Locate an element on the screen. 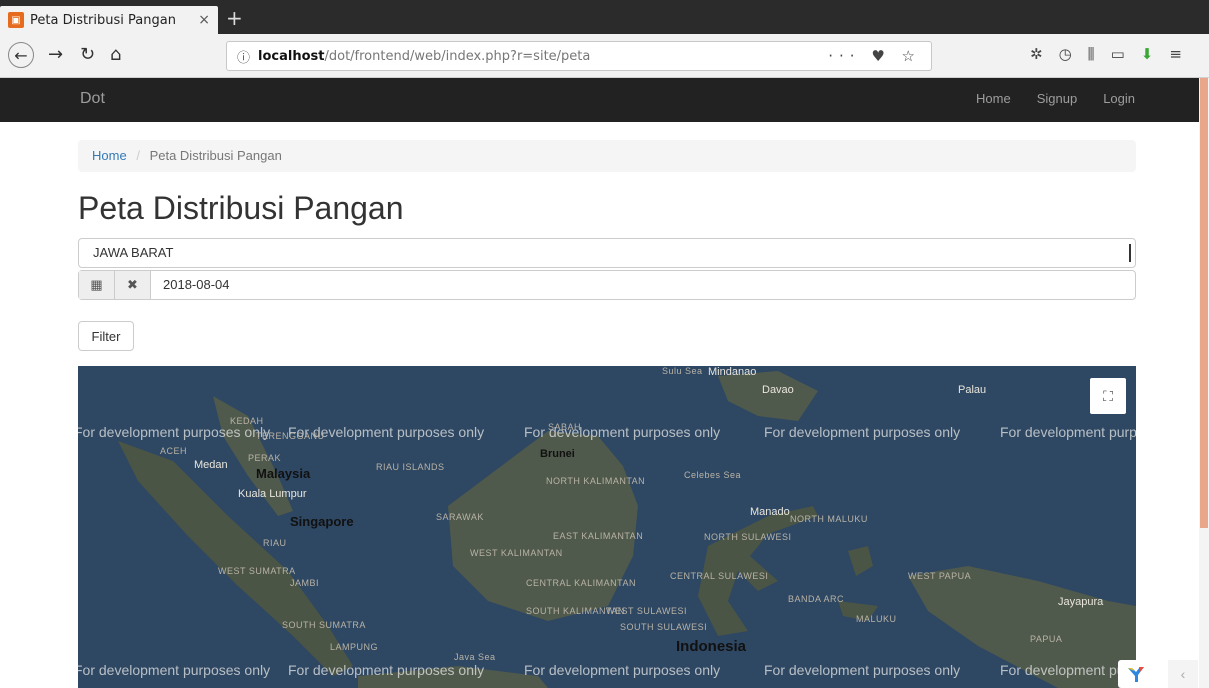 The width and height of the screenshot is (1209, 688). map-region-label: SOUTH SUMATRA is located at coordinates (324, 625).